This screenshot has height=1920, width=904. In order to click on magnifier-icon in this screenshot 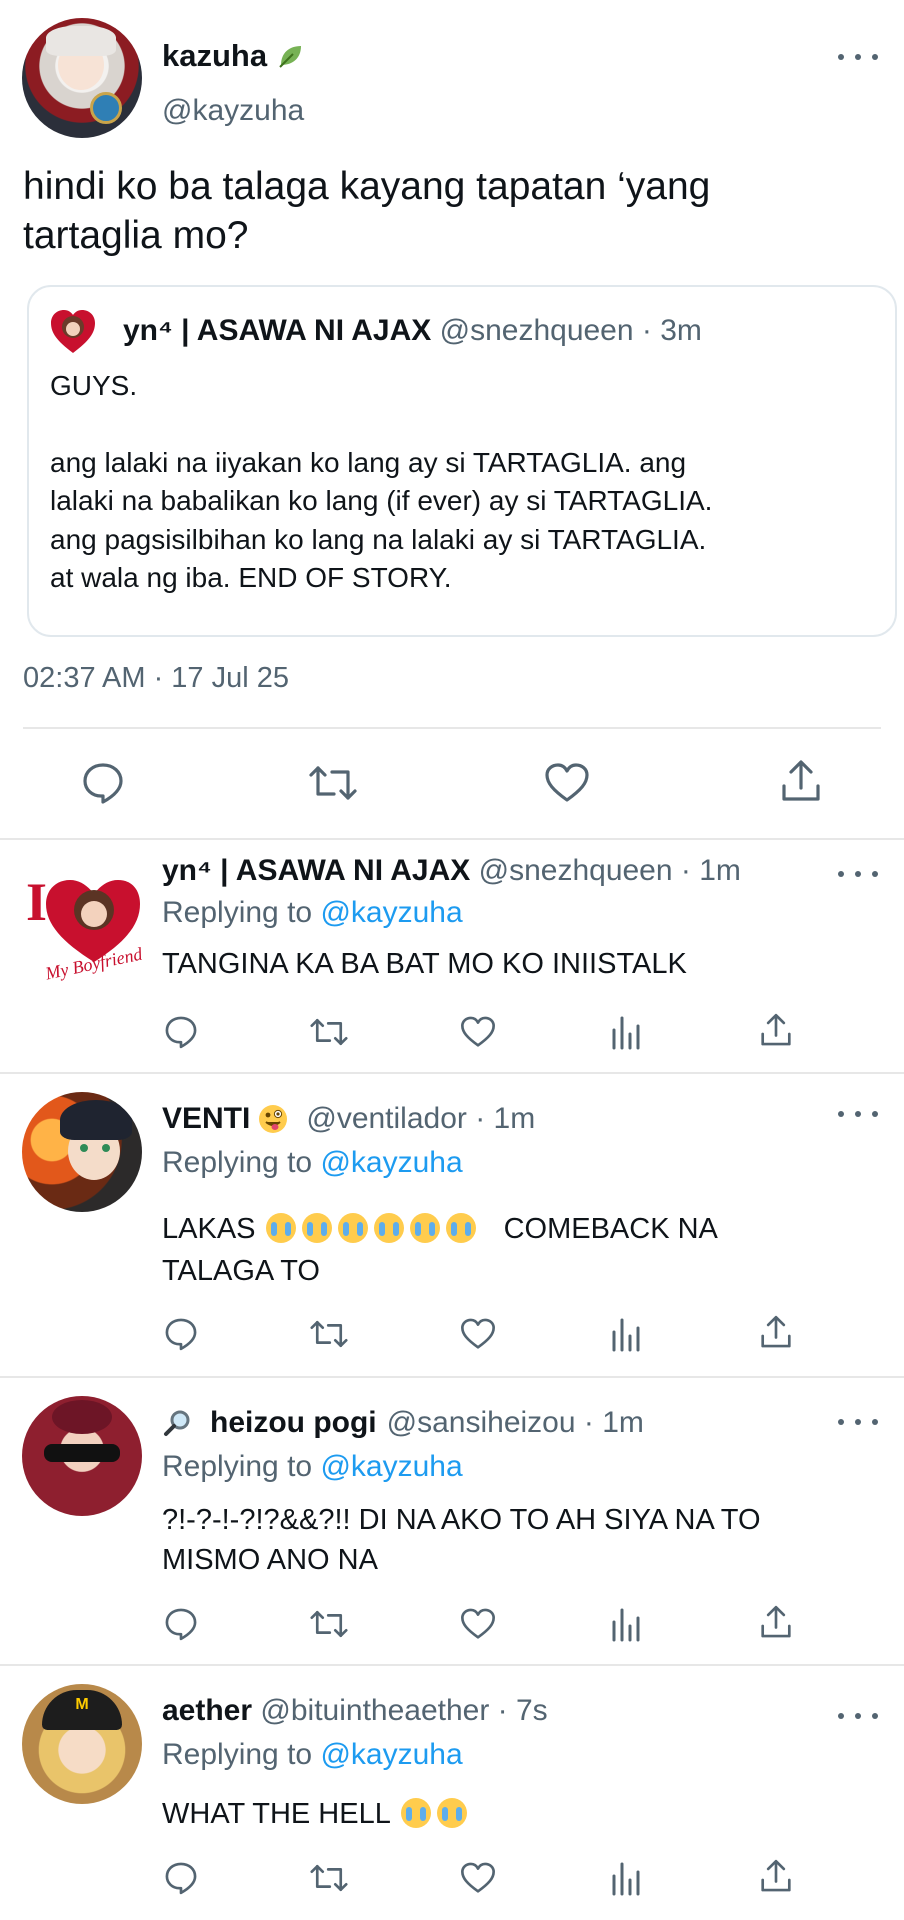, I will do `click(177, 1423)`.